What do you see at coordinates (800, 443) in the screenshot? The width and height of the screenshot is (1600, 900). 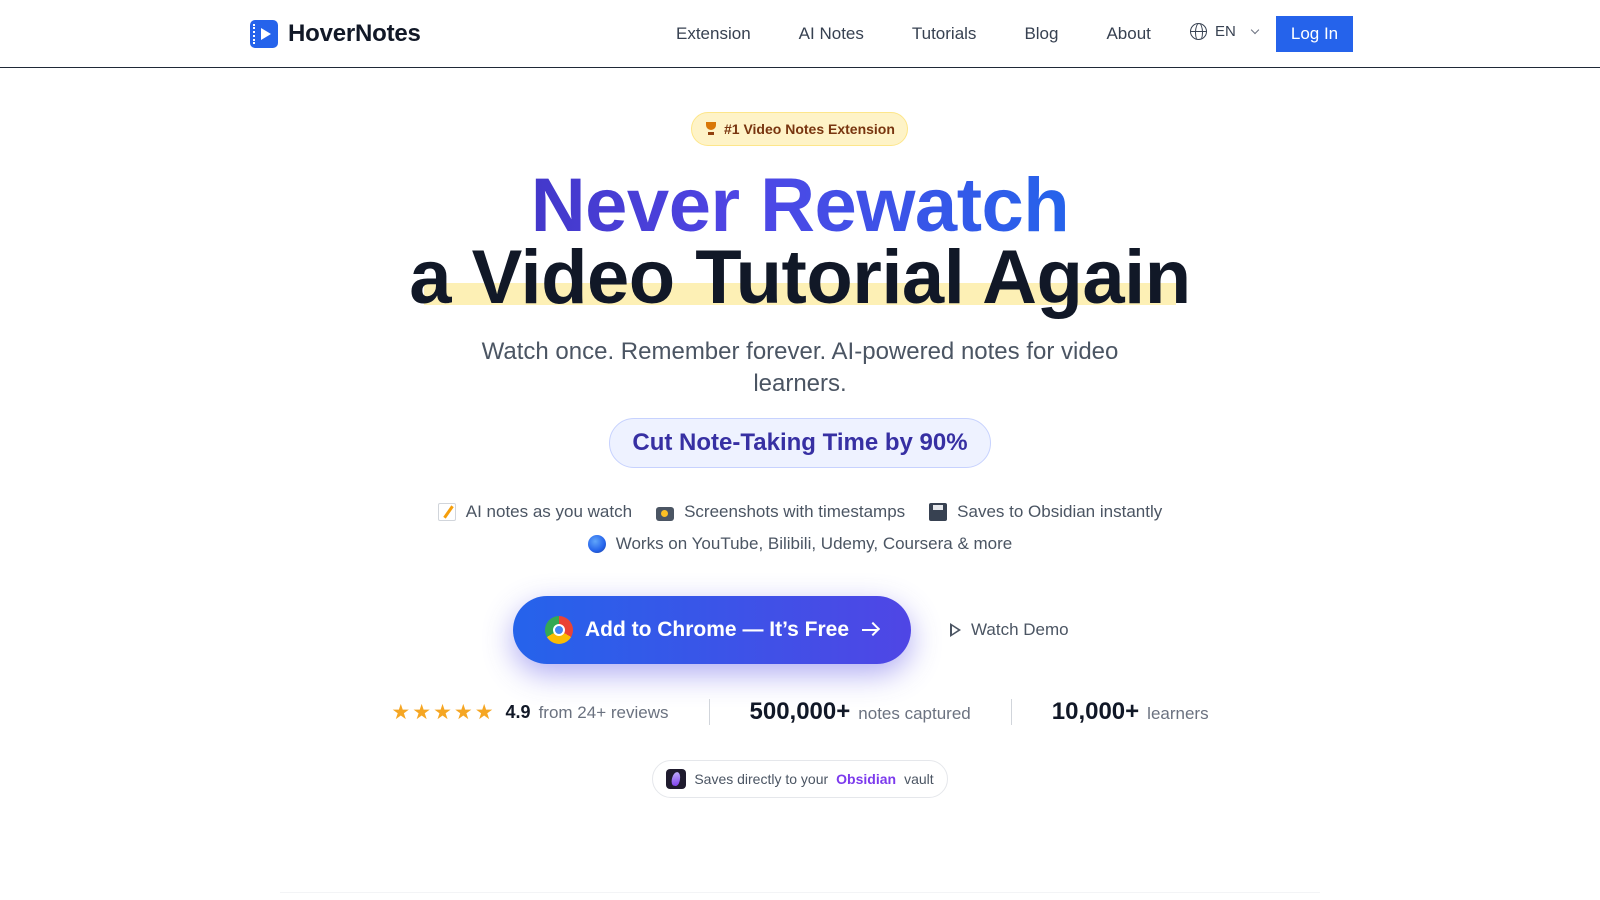 I see `time-saving-pill: Cut Note-Taking Time by 90%` at bounding box center [800, 443].